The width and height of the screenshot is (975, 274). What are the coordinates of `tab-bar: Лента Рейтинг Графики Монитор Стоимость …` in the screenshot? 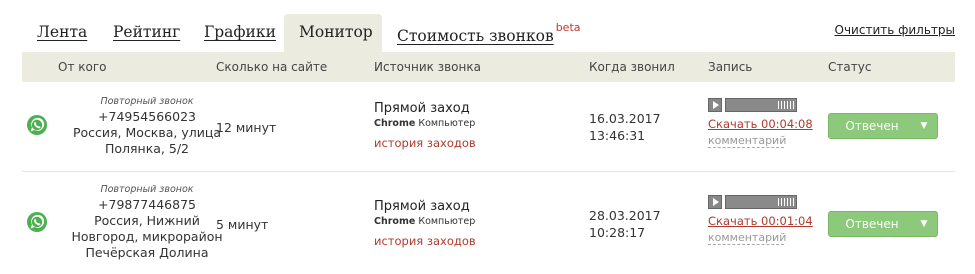 It's located at (488, 33).